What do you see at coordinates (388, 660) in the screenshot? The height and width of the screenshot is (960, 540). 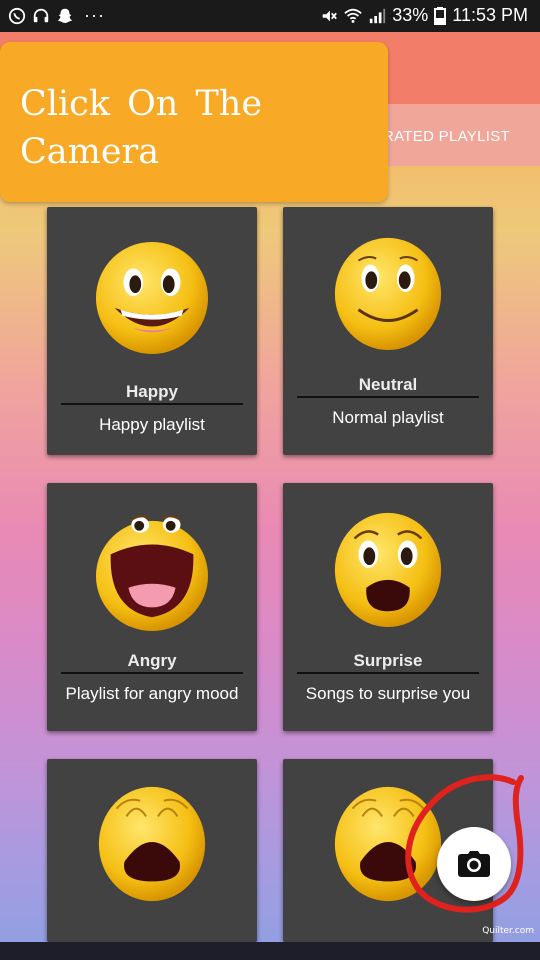 I see `card-title: Surprise` at bounding box center [388, 660].